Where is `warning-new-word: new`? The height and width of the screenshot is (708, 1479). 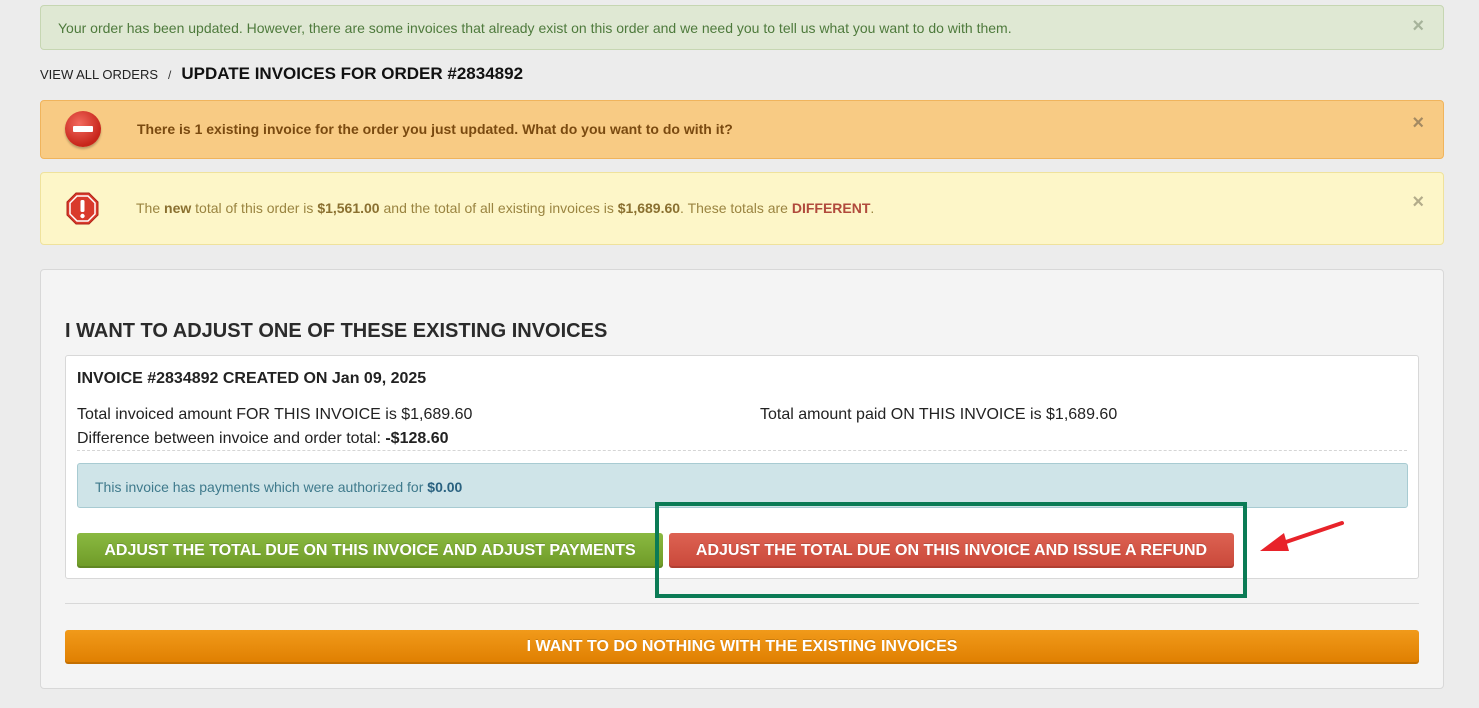
warning-new-word: new is located at coordinates (178, 208).